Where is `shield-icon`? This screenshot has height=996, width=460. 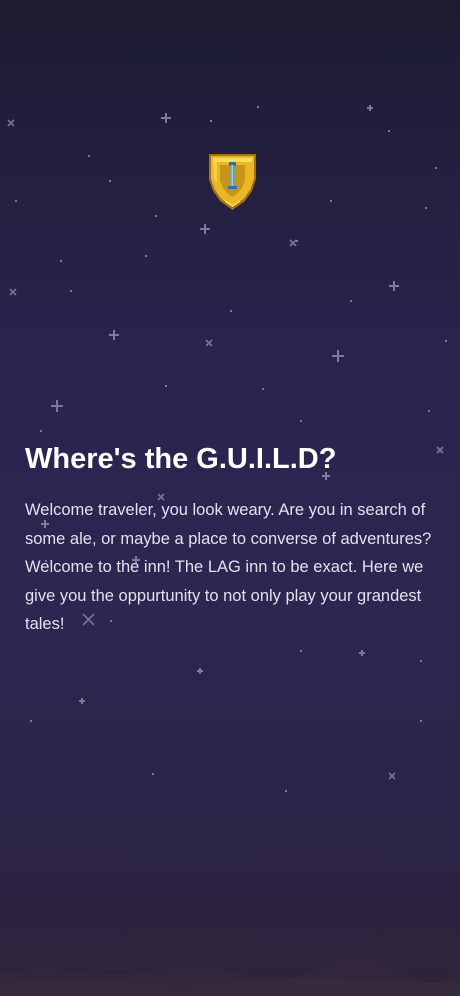
shield-icon is located at coordinates (232, 182).